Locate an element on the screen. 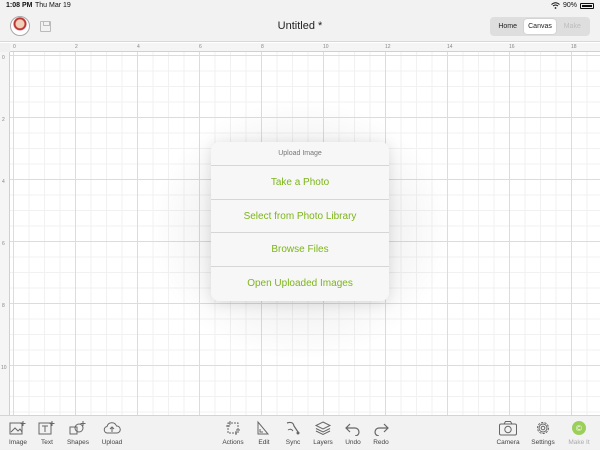  popover-title: Upload Image is located at coordinates (300, 154).